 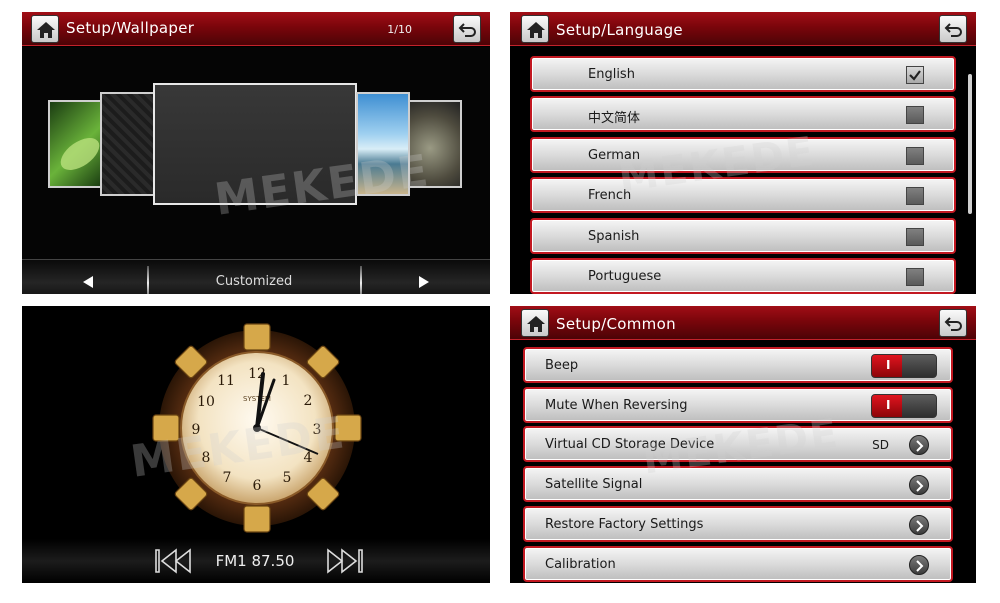 I want to click on left-arrow-icon, so click(x=88, y=282).